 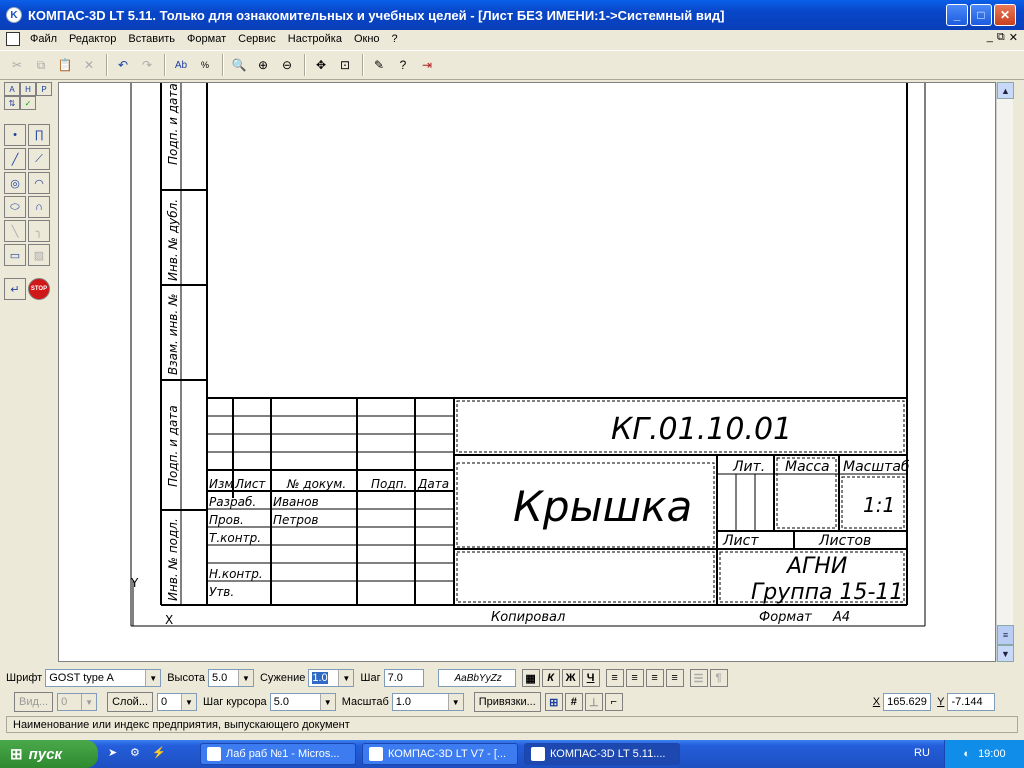 What do you see at coordinates (718, 678) in the screenshot?
I see `paragraph-icon: ¶` at bounding box center [718, 678].